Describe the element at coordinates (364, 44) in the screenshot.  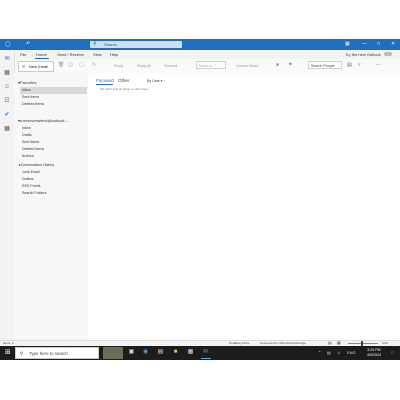
I see `minimize-icon: —` at that location.